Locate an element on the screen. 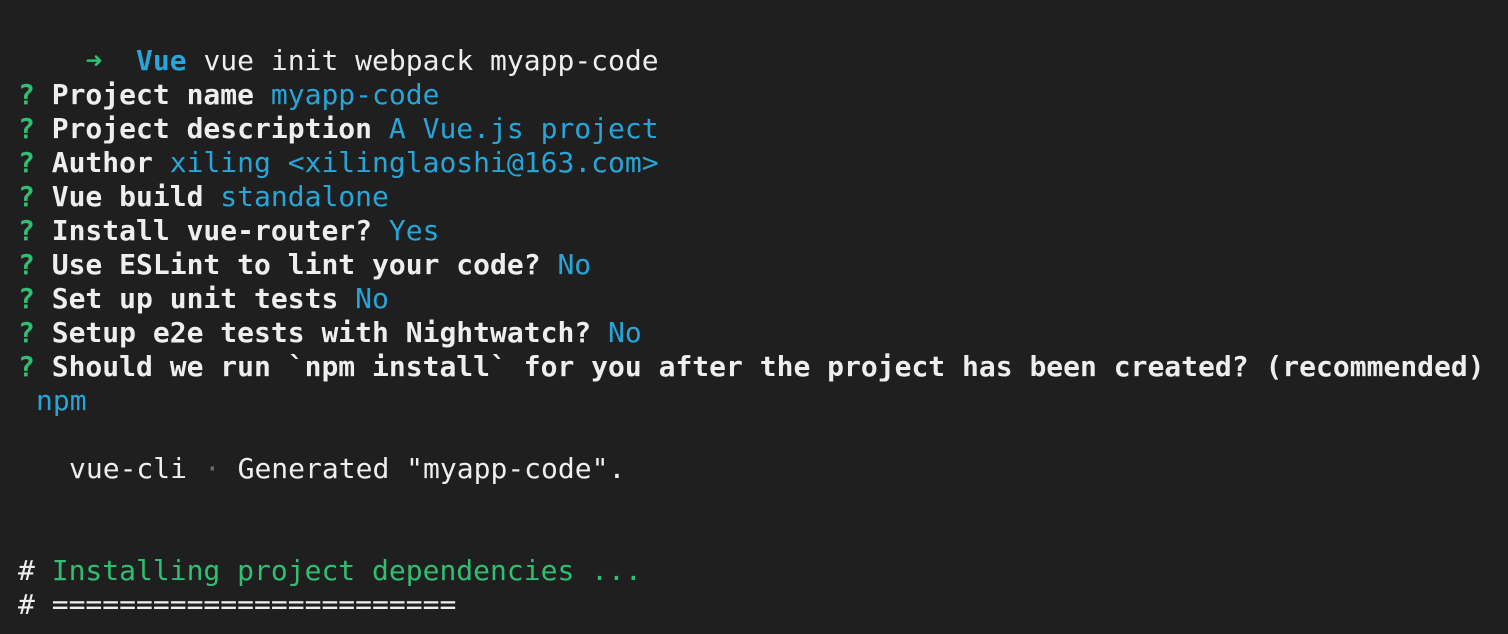 Image resolution: width=1508 pixels, height=634 pixels. prompt-e2e-tests: ? Setup e2e tests with Nightwatch? No is located at coordinates (330, 333).